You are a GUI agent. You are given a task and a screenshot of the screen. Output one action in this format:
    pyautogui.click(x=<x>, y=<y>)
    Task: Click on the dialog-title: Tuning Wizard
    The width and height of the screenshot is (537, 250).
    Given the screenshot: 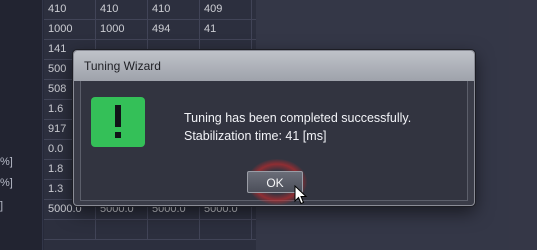 What is the action you would take?
    pyautogui.click(x=122, y=66)
    